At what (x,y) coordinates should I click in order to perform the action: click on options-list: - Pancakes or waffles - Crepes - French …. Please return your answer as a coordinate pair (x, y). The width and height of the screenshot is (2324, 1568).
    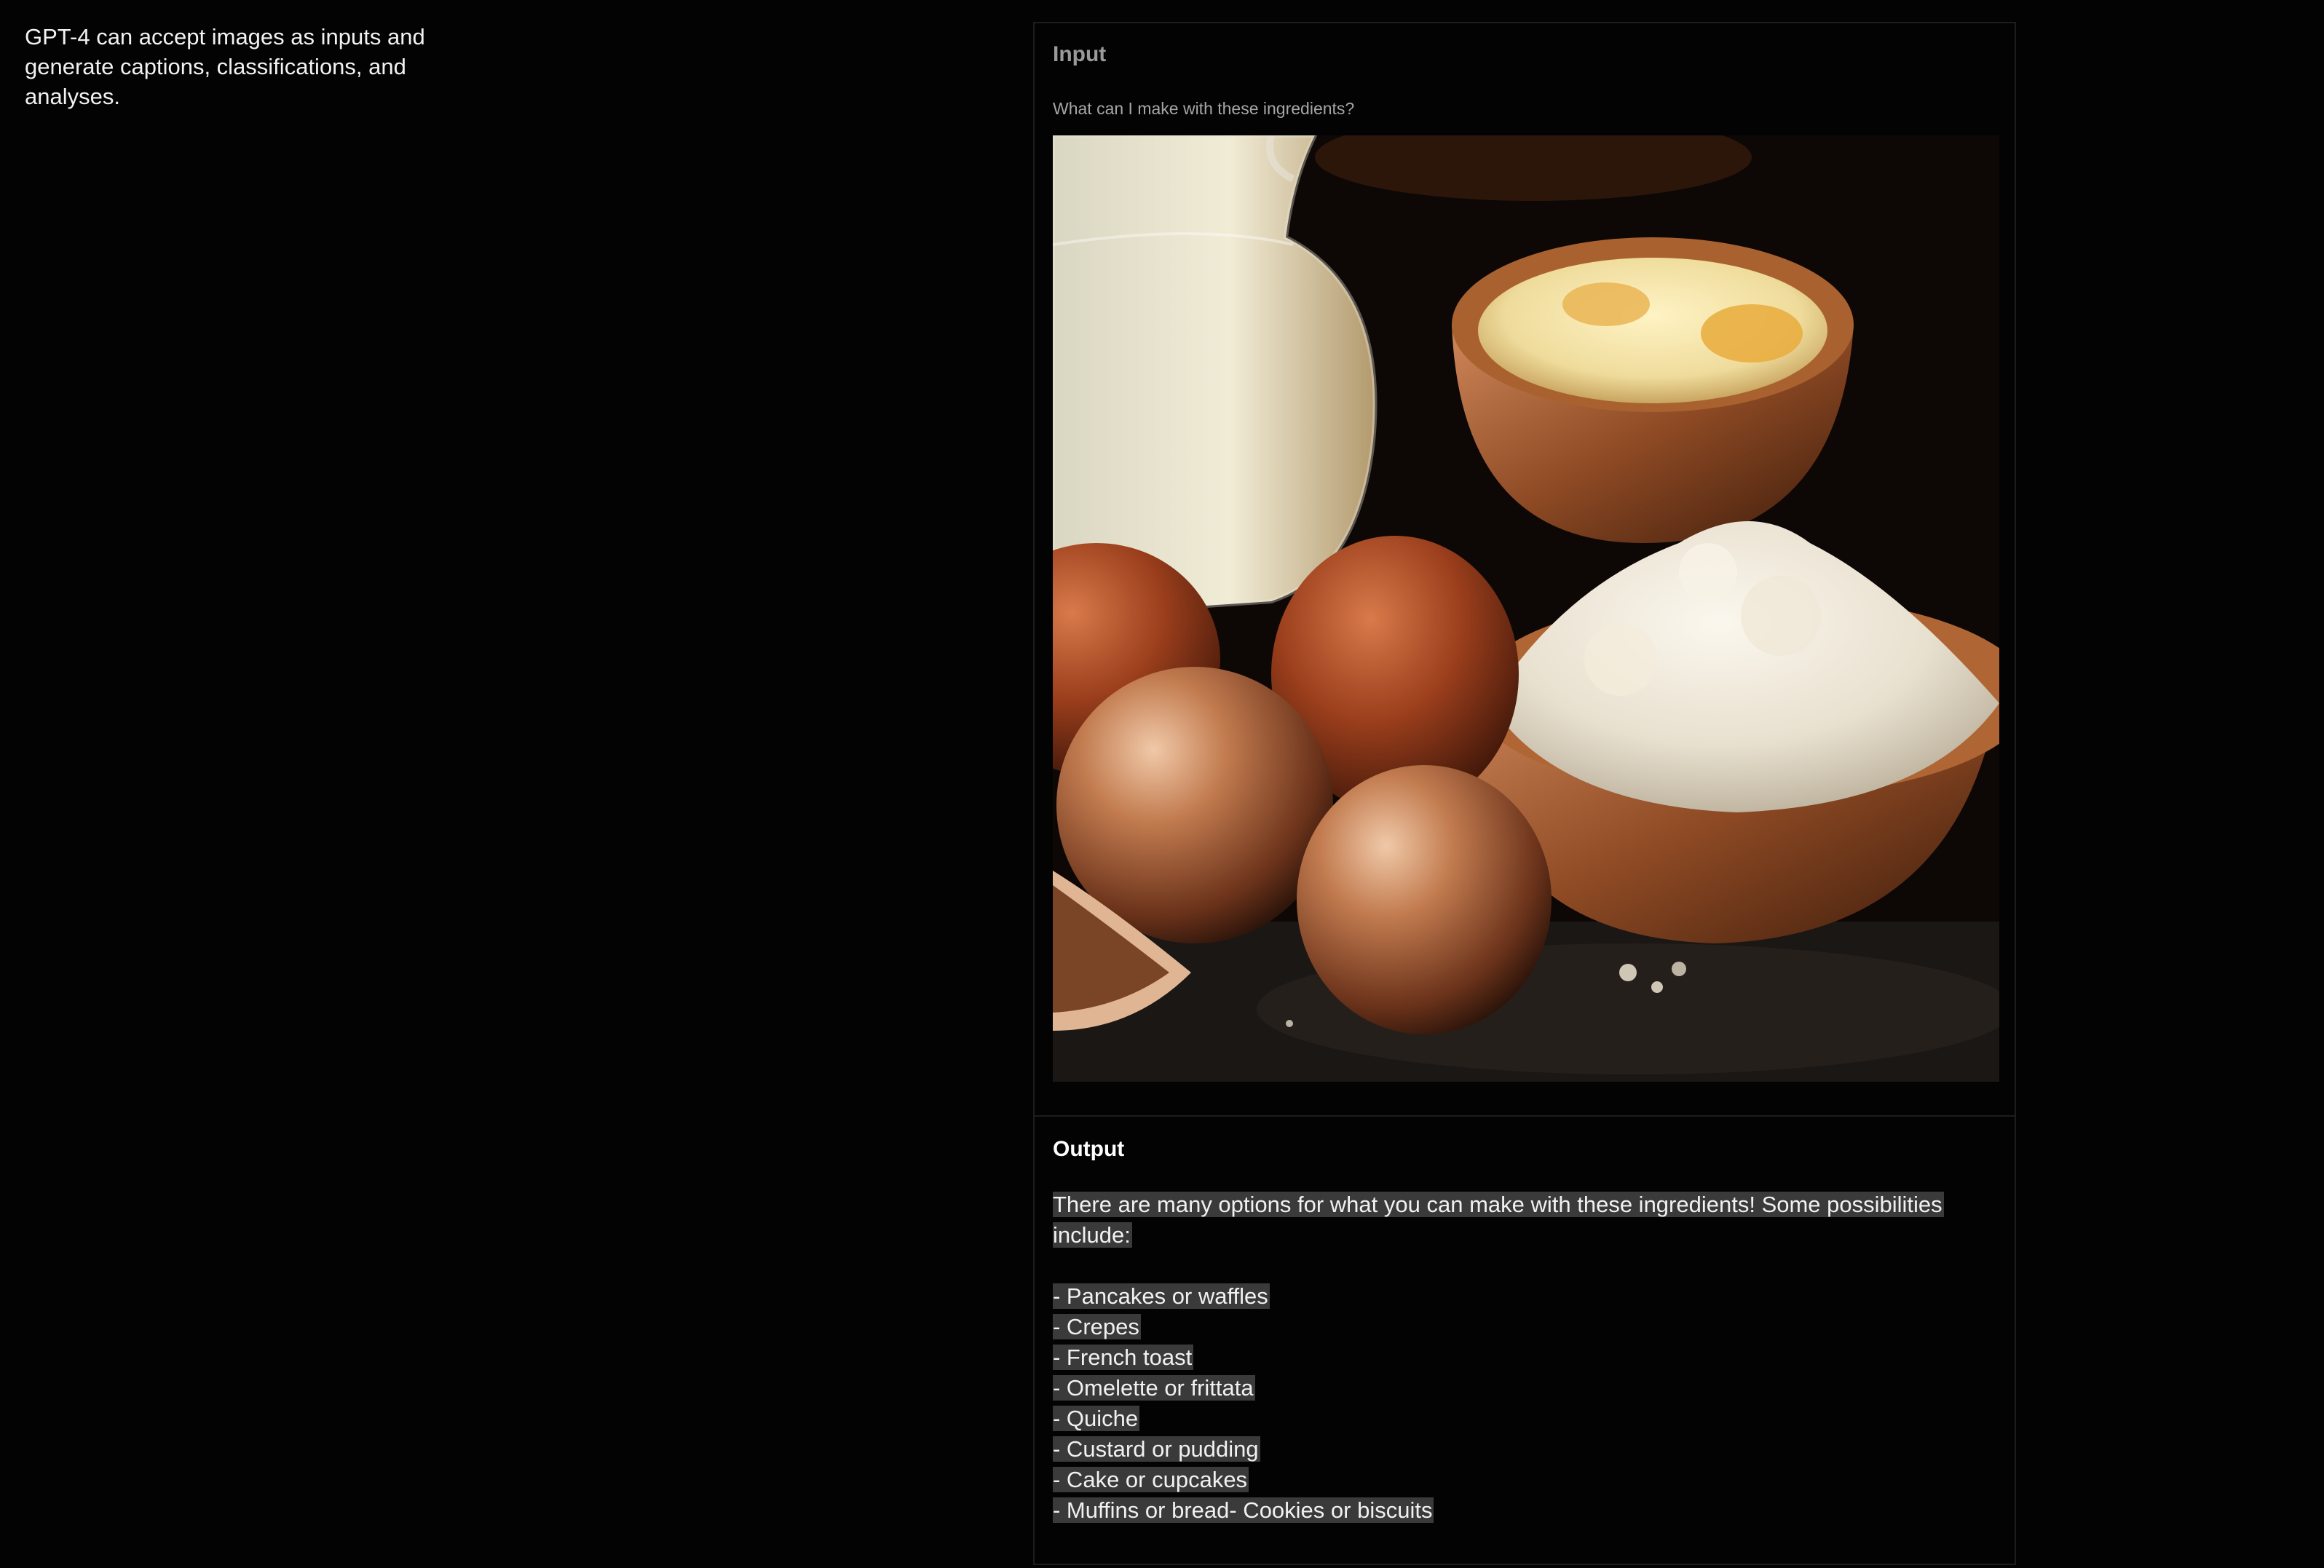
    Looking at the image, I should click on (1523, 1404).